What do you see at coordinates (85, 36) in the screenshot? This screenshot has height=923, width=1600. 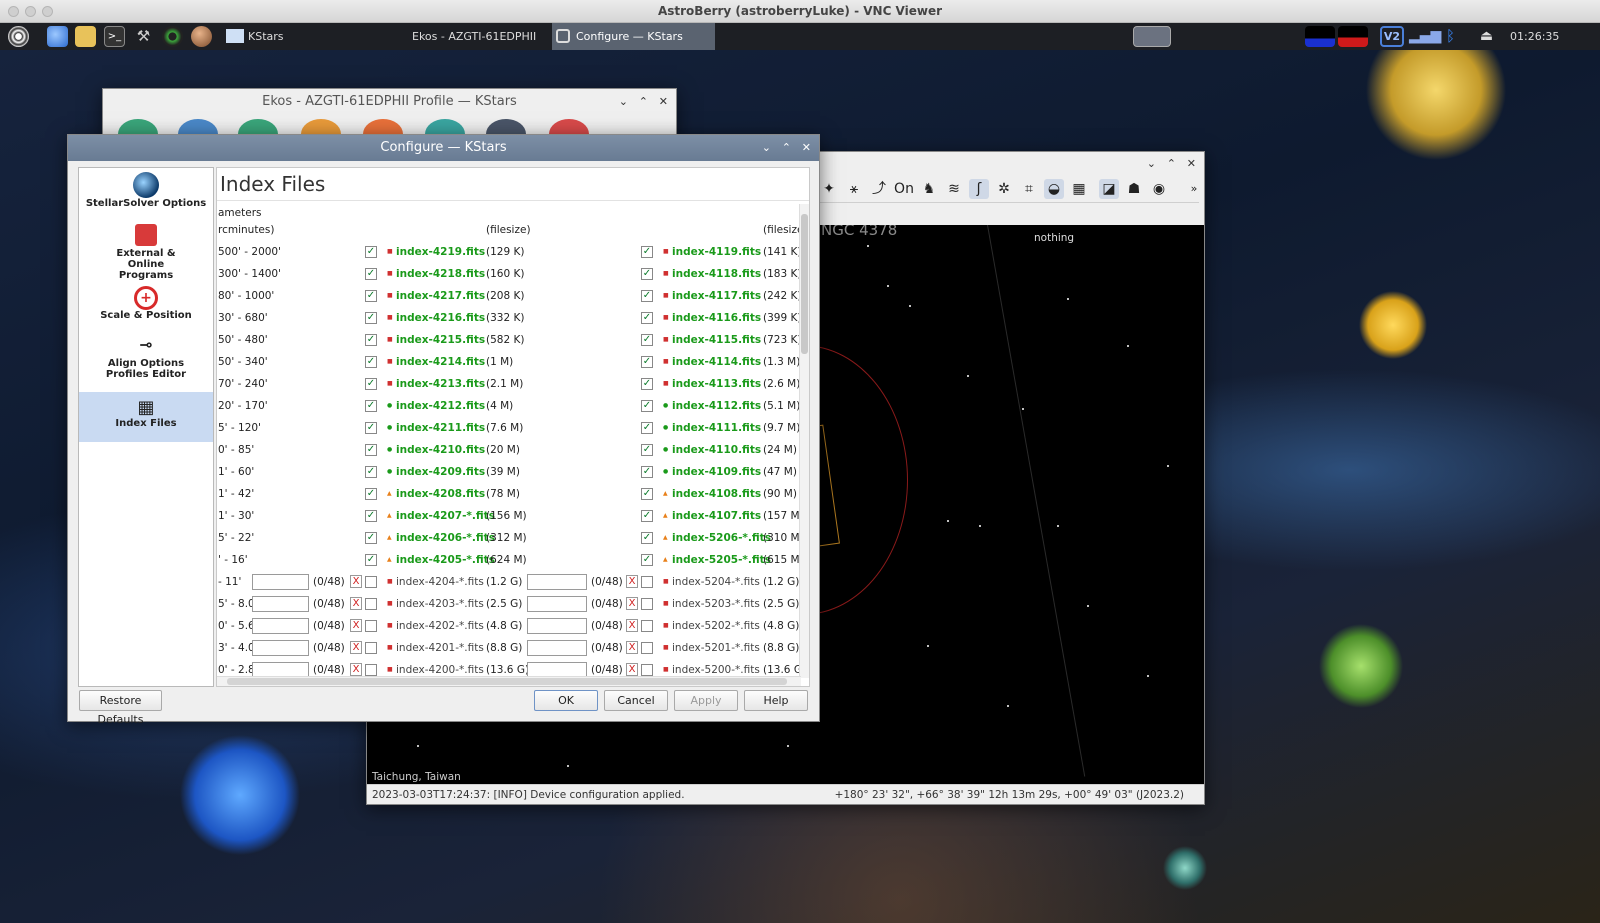 I see `folder-icon` at bounding box center [85, 36].